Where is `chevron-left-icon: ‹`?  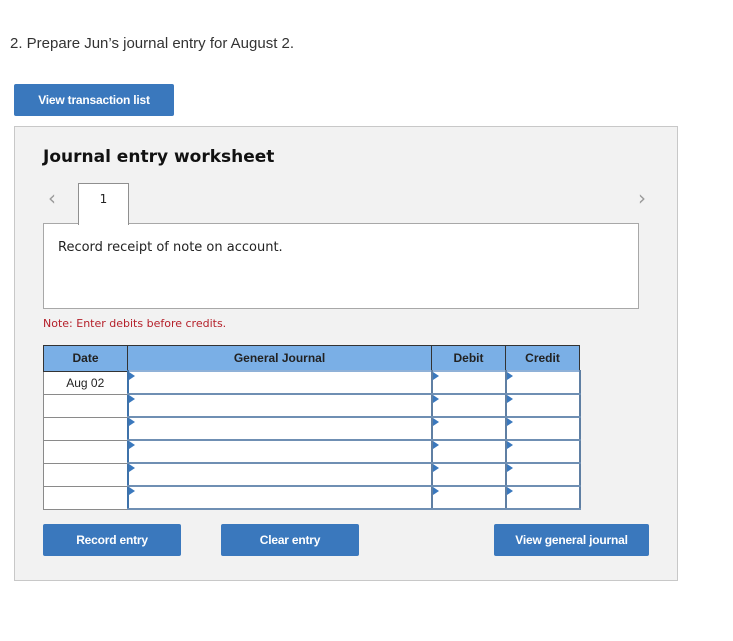
chevron-left-icon: ‹ is located at coordinates (52, 198).